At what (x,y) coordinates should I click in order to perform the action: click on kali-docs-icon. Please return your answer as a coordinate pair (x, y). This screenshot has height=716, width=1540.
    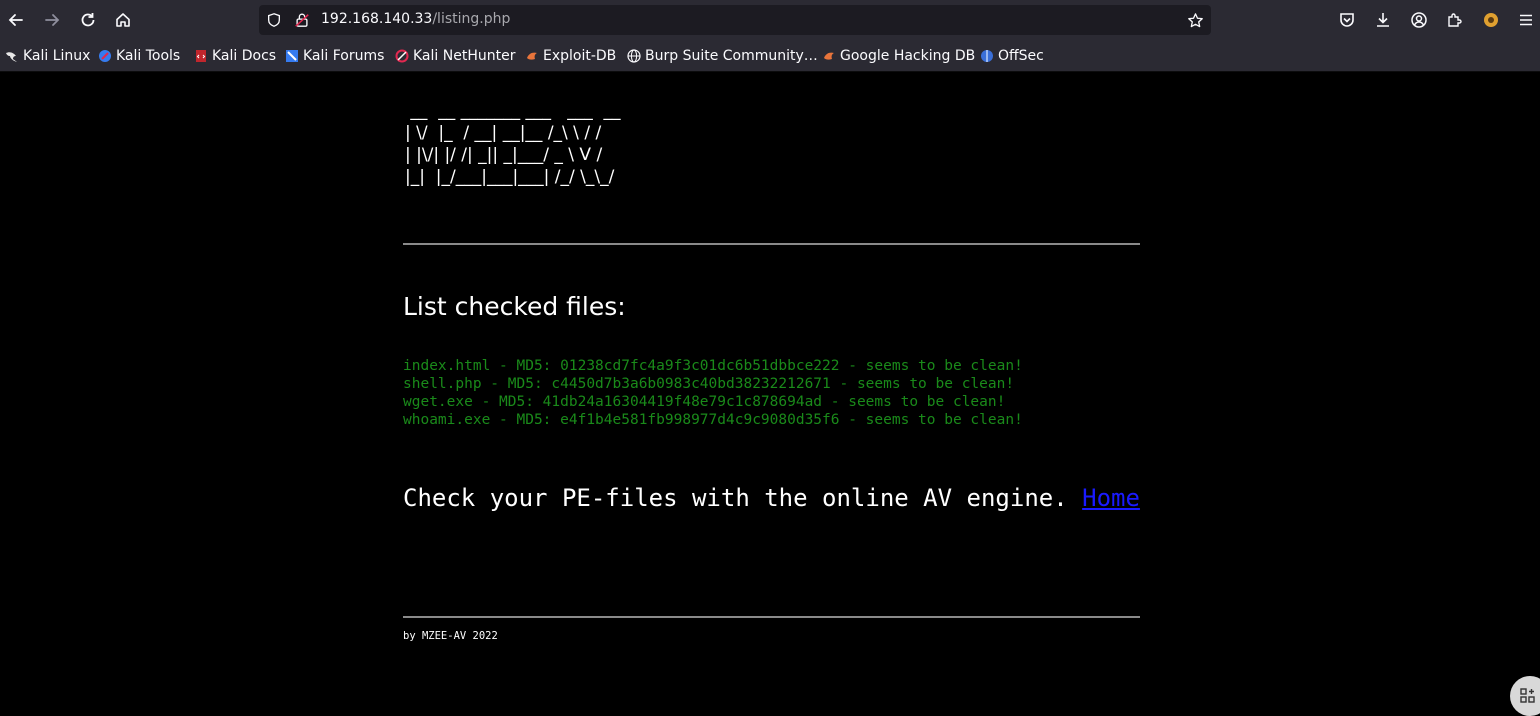
    Looking at the image, I should click on (201, 56).